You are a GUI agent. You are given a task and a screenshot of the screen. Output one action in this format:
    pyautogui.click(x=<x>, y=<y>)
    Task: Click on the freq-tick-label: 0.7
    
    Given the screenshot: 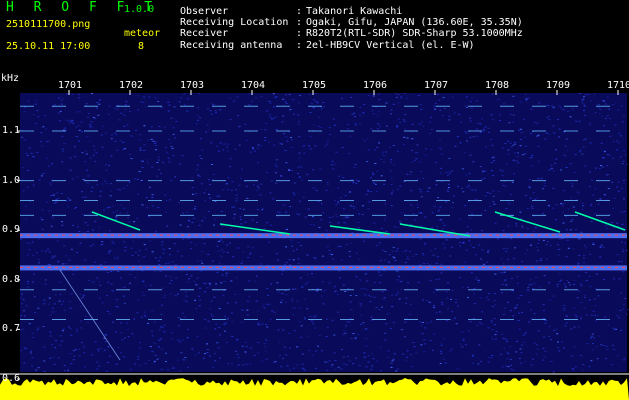 What is the action you would take?
    pyautogui.click(x=11, y=329)
    